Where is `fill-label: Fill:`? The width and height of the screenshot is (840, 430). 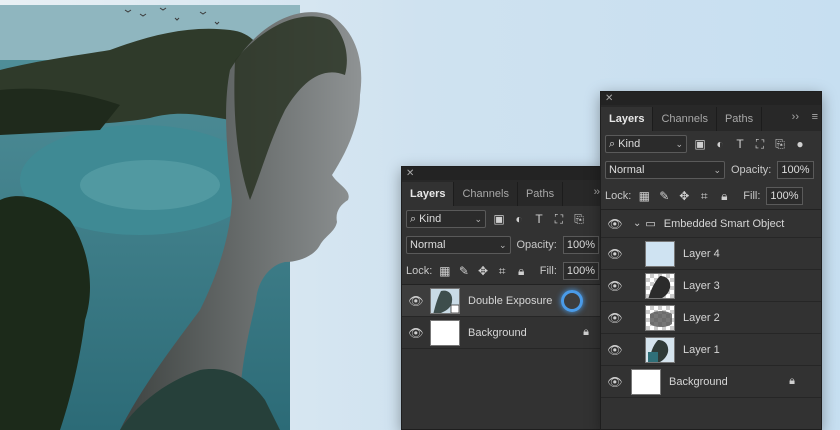
fill-label: Fill: is located at coordinates (752, 196).